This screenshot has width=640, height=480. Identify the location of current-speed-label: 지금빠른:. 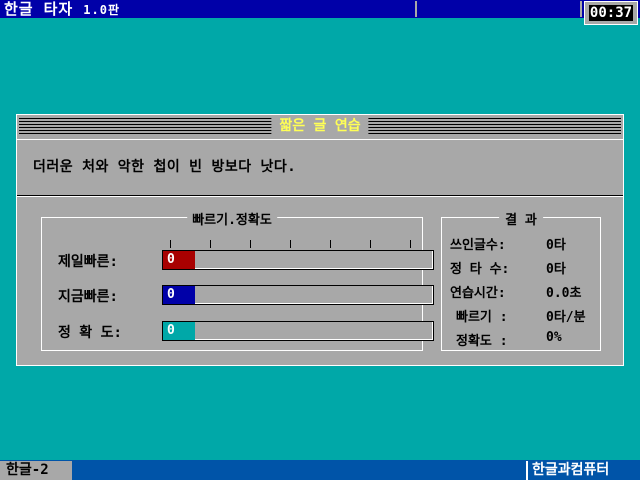
(88, 297).